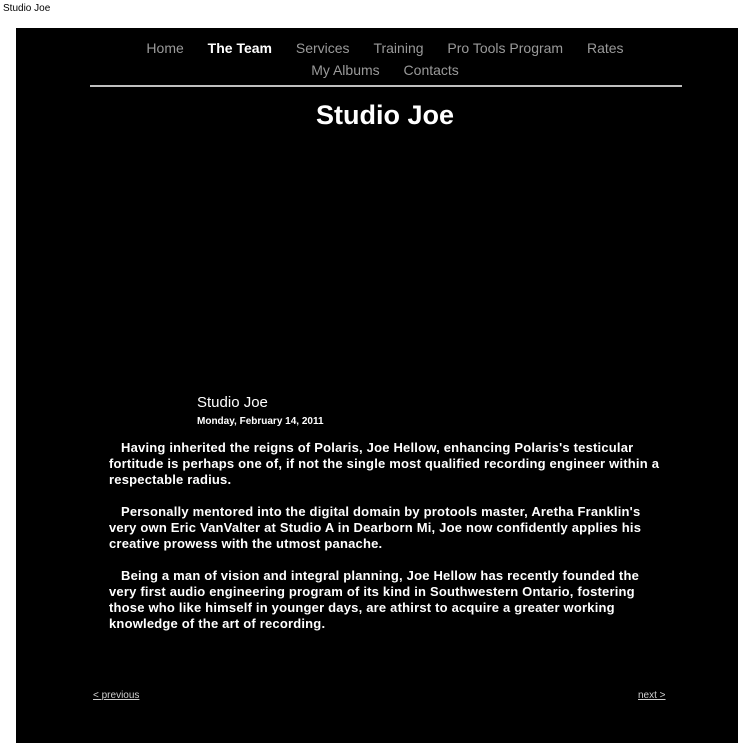  What do you see at coordinates (605, 48) in the screenshot?
I see `nav-item-rates: Rates` at bounding box center [605, 48].